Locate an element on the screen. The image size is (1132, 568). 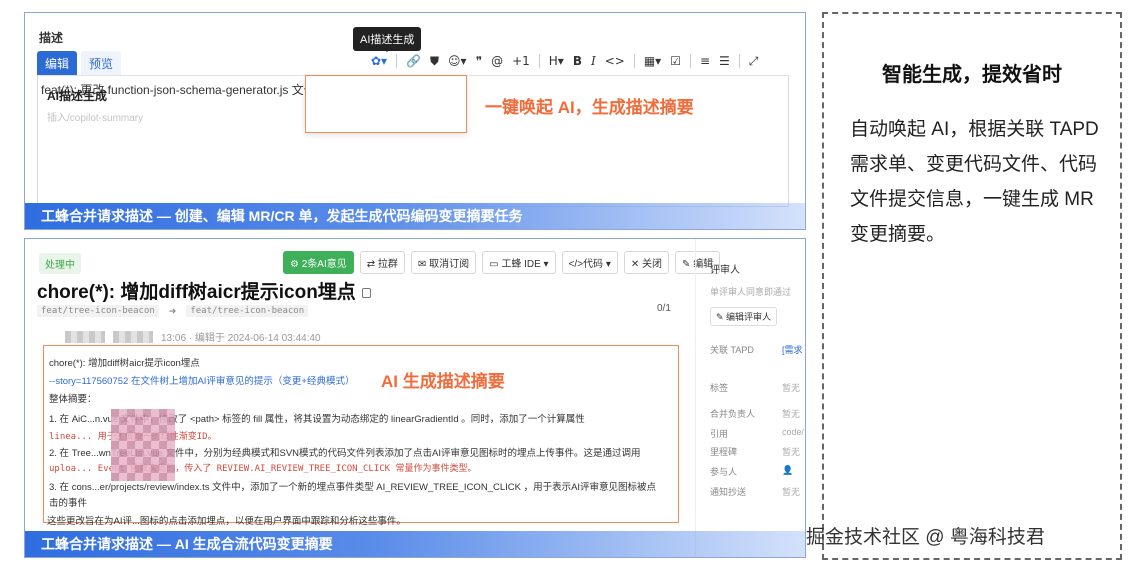
copy-icon is located at coordinates (366, 292).